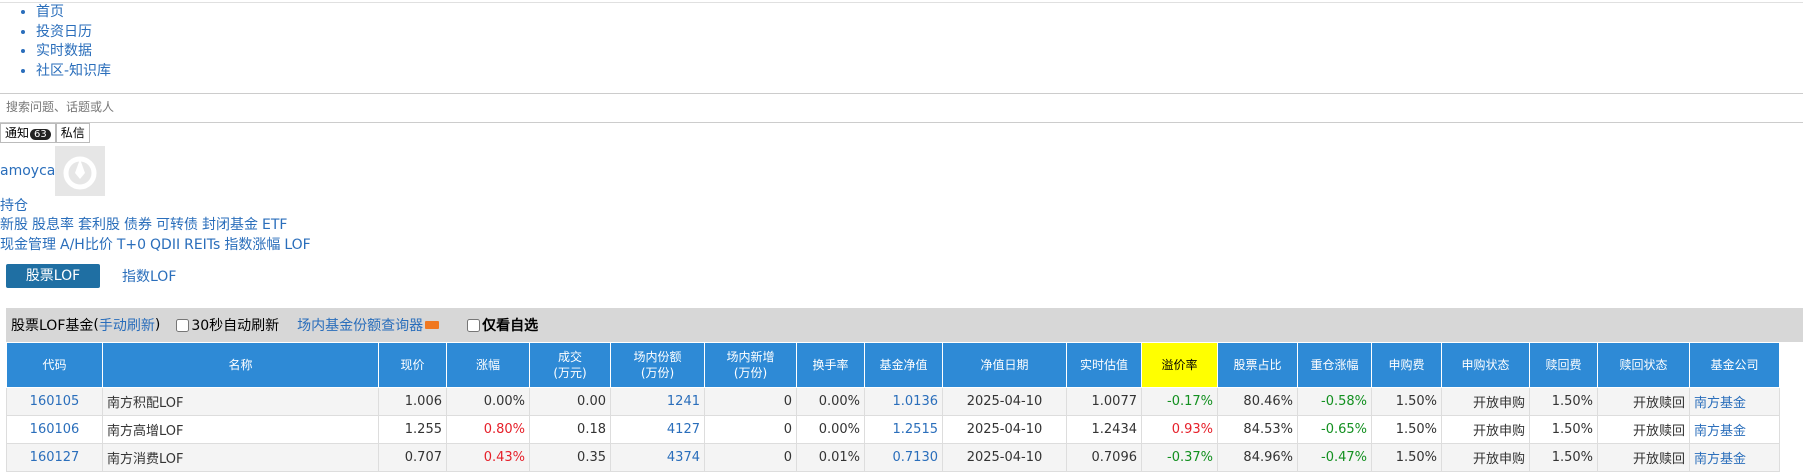  I want to click on cell-code: 160105, so click(54, 401).